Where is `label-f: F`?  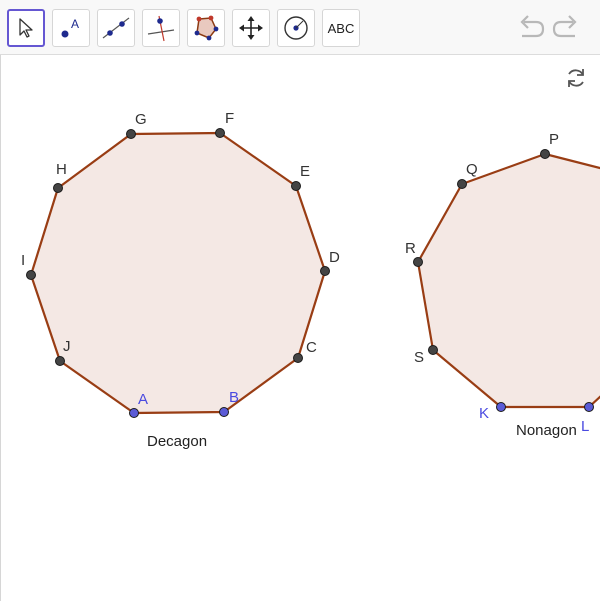 label-f: F is located at coordinates (229, 118).